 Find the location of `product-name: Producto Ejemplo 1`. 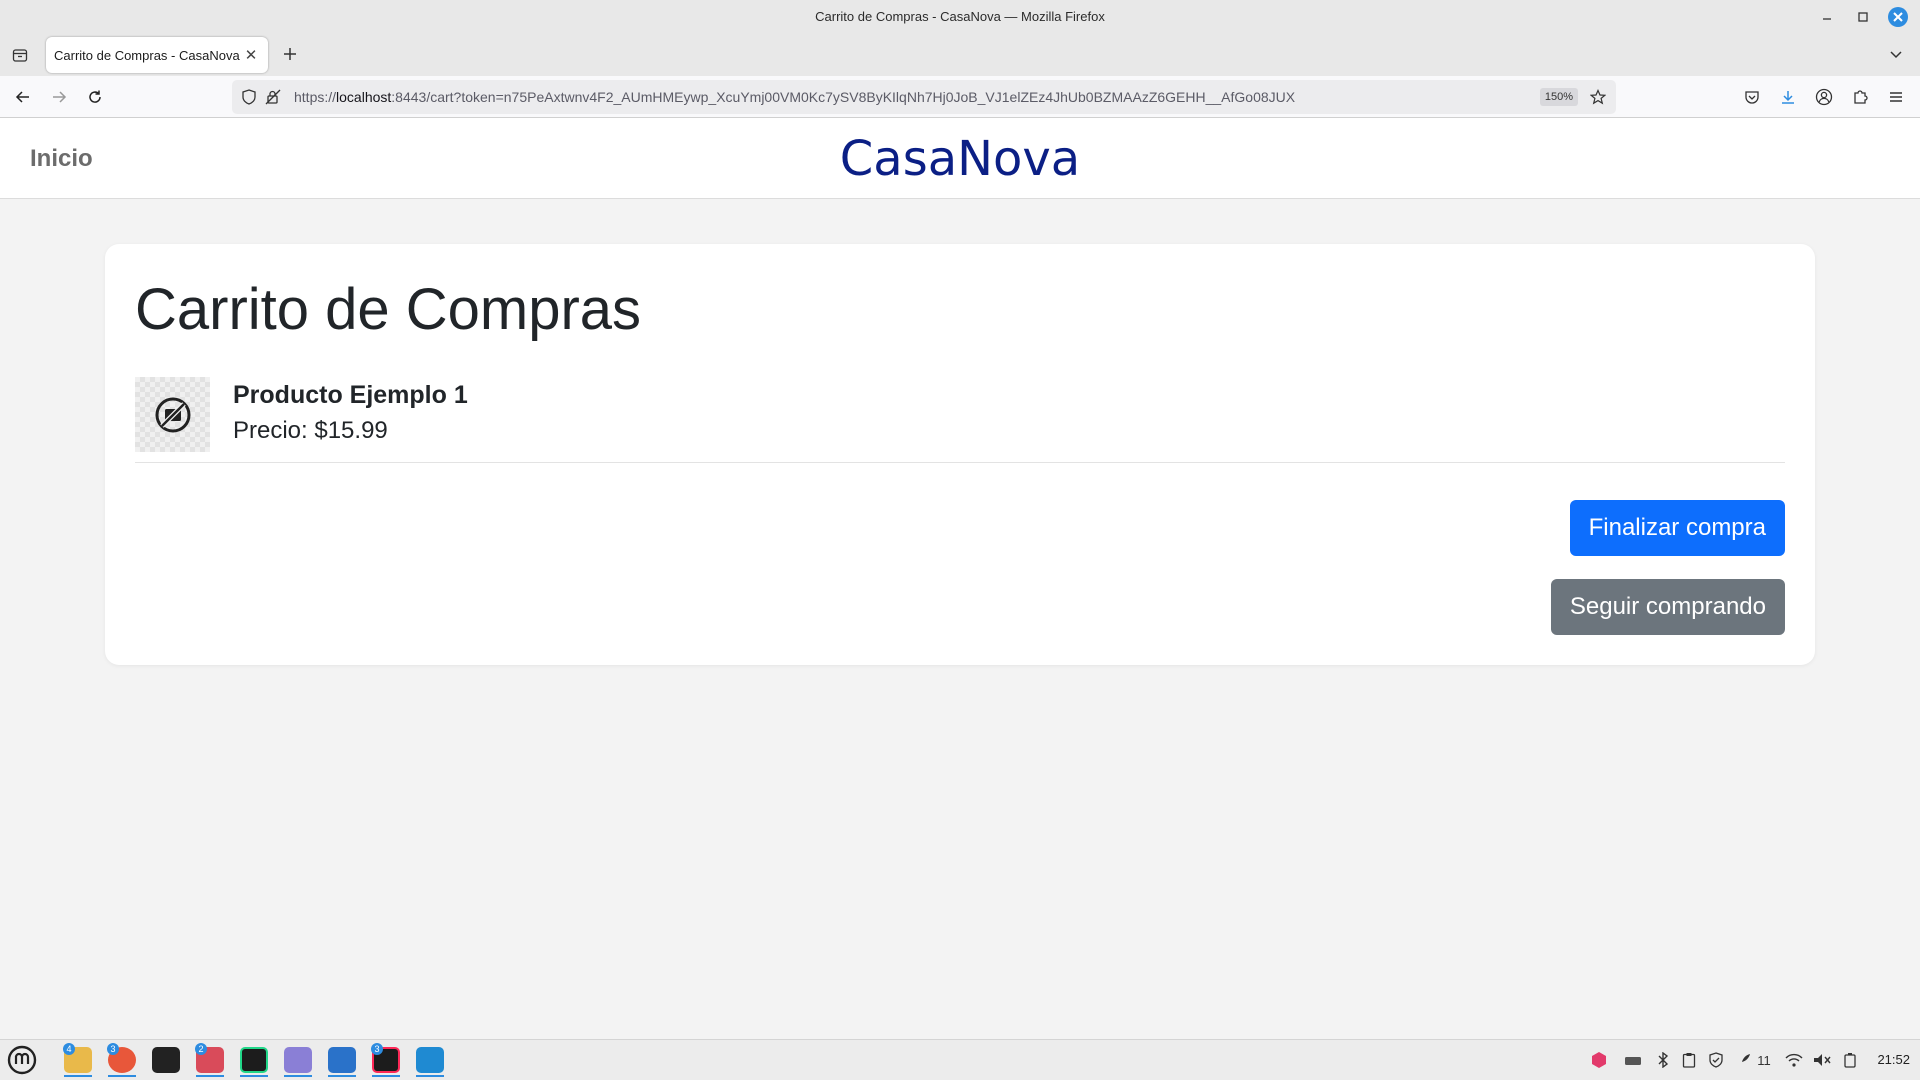

product-name: Producto Ejemplo 1 is located at coordinates (350, 395).